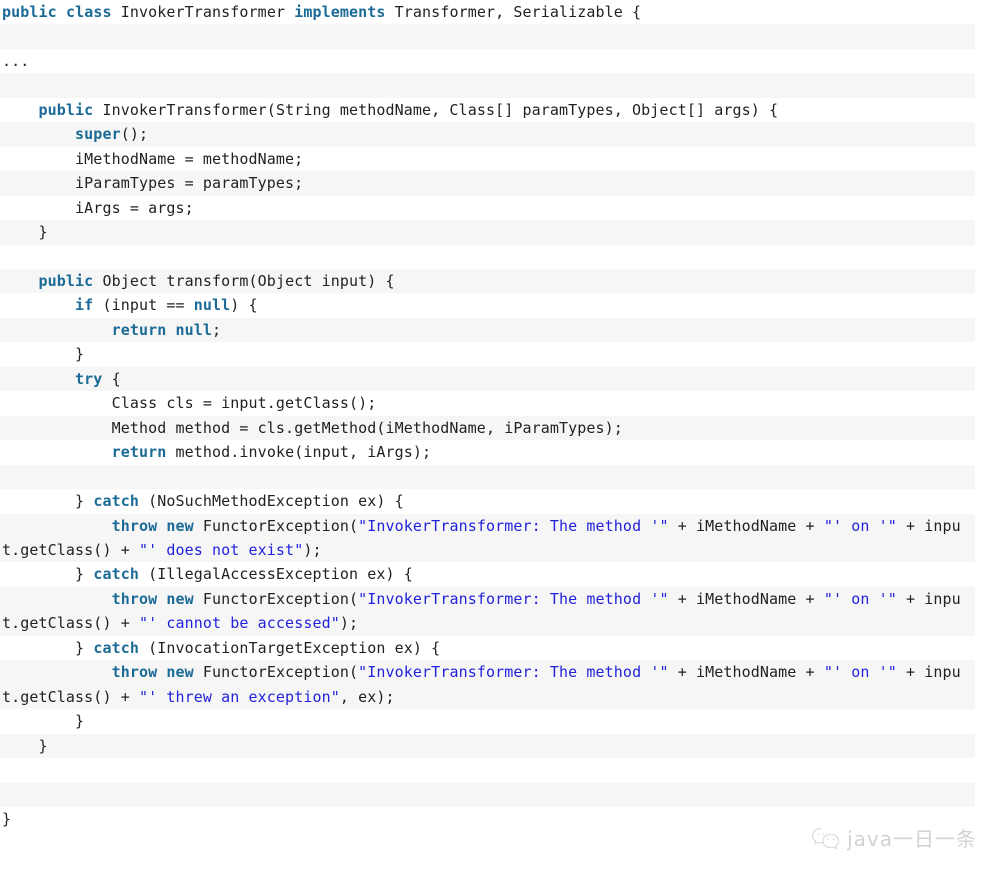  Describe the element at coordinates (860, 672) in the screenshot. I see `code-token-str: "' on '"` at that location.